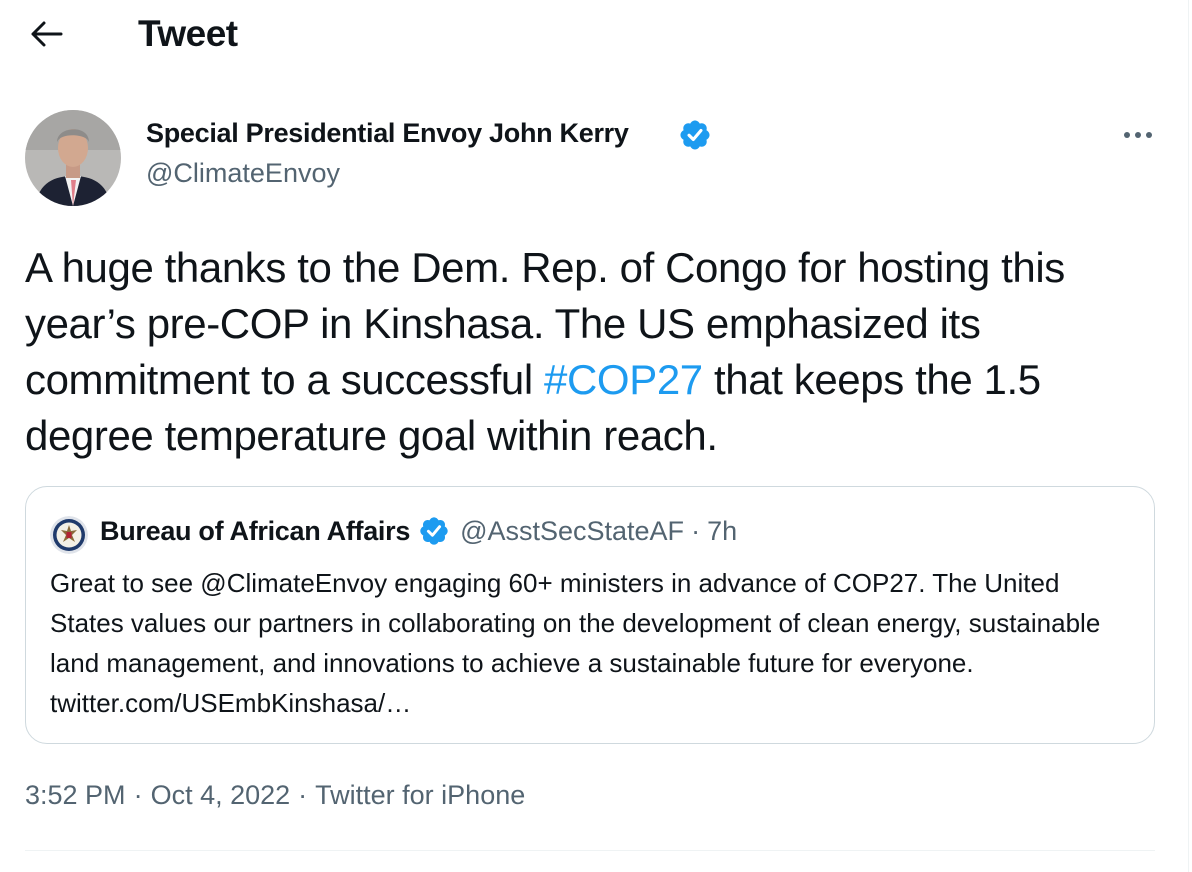 The image size is (1192, 872). I want to click on author-avatar, so click(73, 158).